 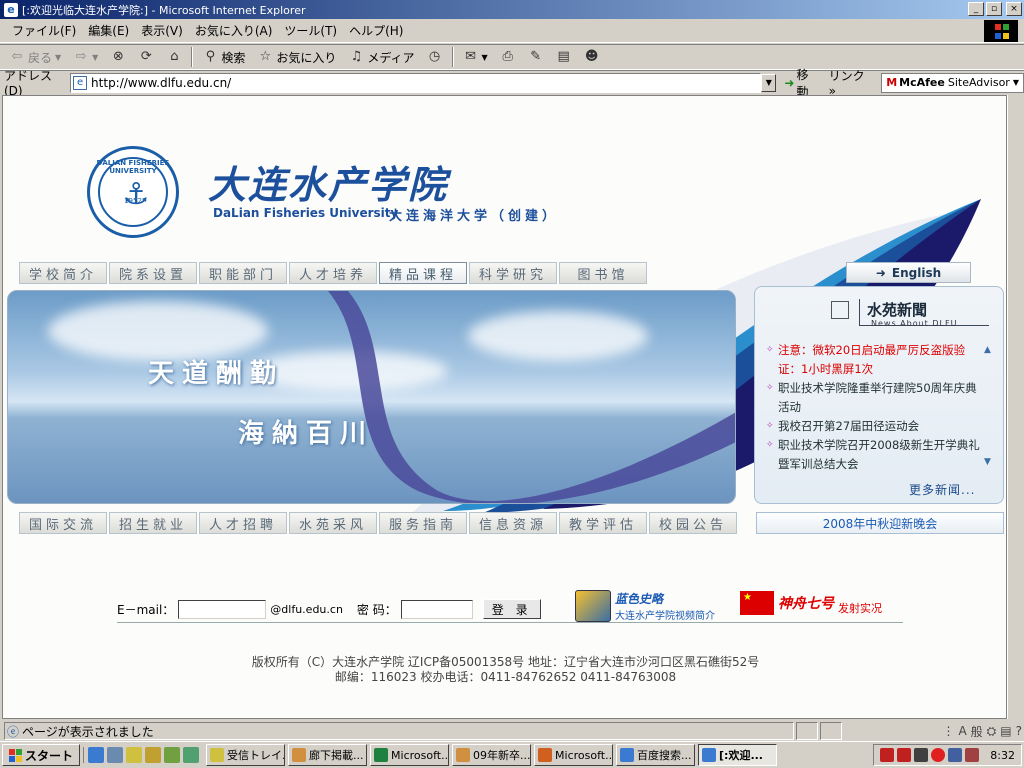 I want to click on password-input, so click(x=436, y=609).